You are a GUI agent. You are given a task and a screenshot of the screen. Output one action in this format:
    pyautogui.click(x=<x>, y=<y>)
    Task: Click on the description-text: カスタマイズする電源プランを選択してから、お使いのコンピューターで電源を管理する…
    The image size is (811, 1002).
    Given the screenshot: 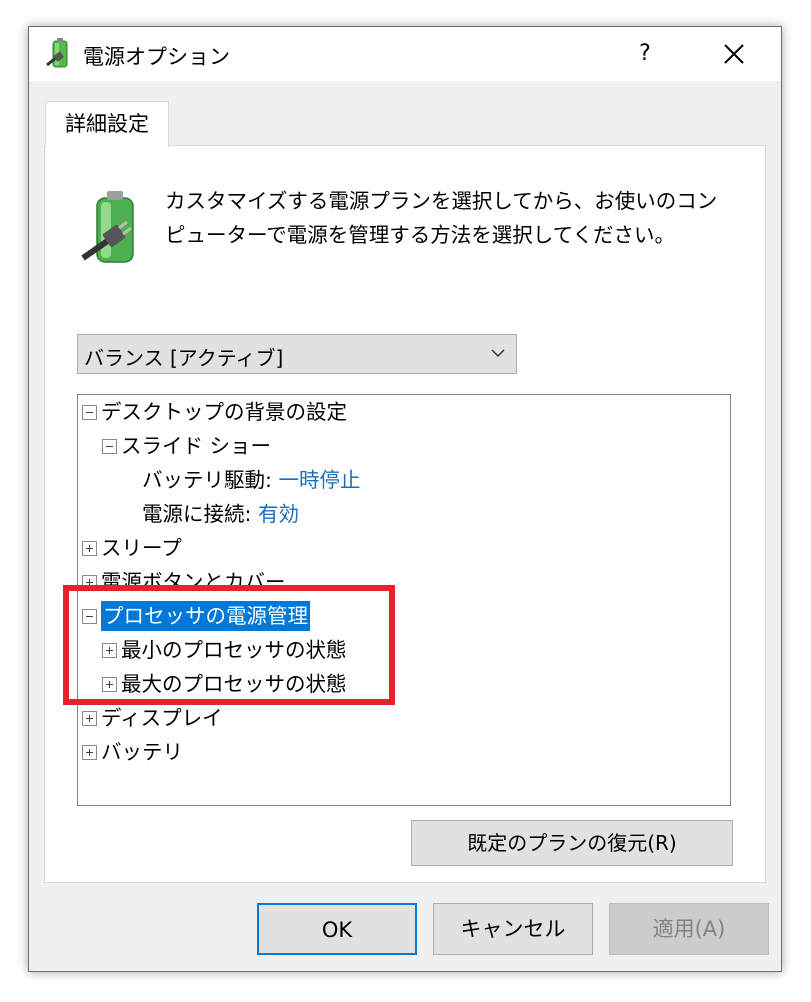 What is the action you would take?
    pyautogui.click(x=441, y=218)
    